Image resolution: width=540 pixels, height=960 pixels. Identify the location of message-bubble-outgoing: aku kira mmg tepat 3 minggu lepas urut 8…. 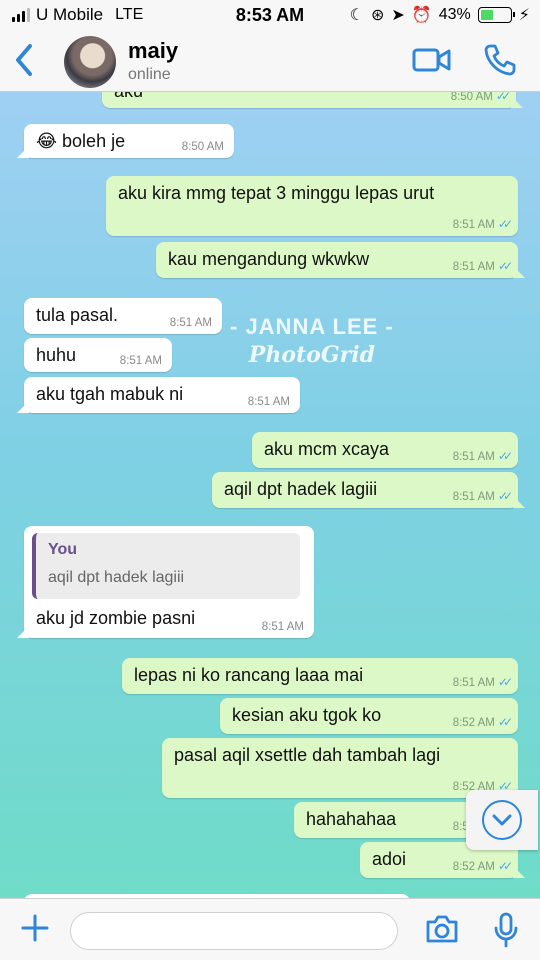
(312, 206).